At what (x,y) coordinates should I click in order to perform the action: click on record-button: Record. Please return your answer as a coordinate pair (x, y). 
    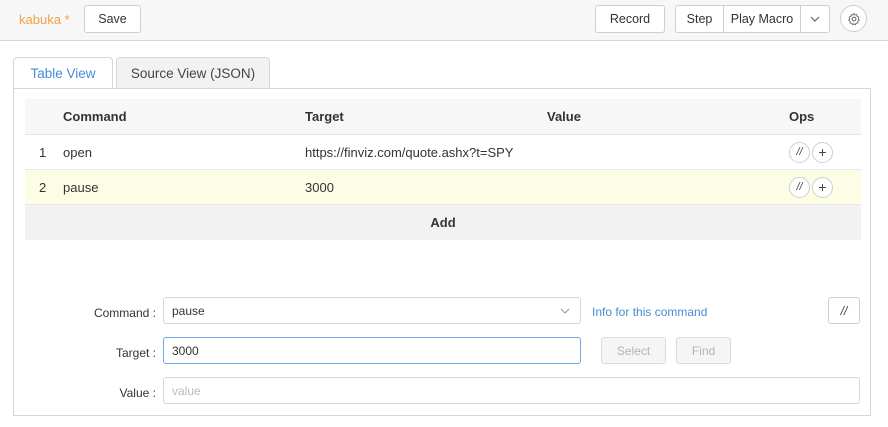
    Looking at the image, I should click on (630, 19).